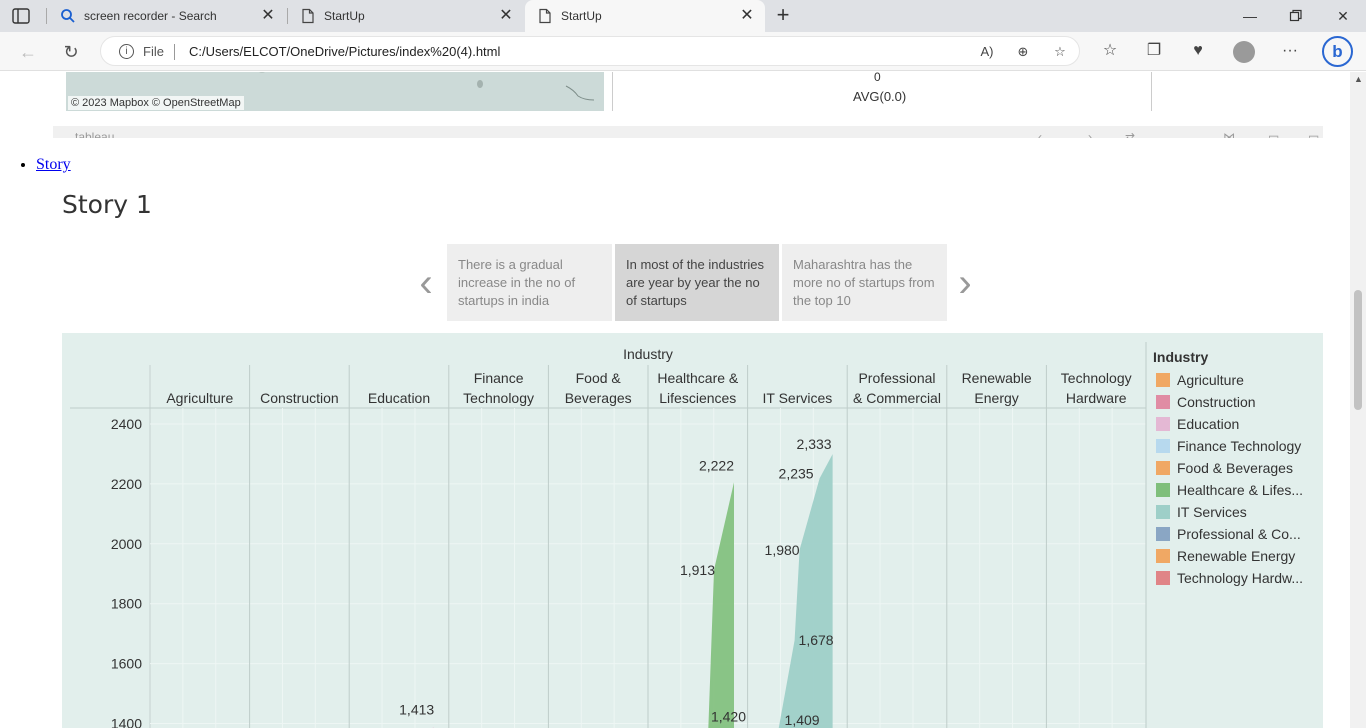 The height and width of the screenshot is (728, 1366). Describe the element at coordinates (71, 52) in the screenshot. I see `refresh-icon: ↻` at that location.